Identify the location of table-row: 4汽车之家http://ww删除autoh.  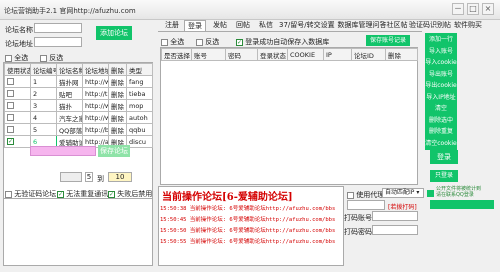
(78, 117).